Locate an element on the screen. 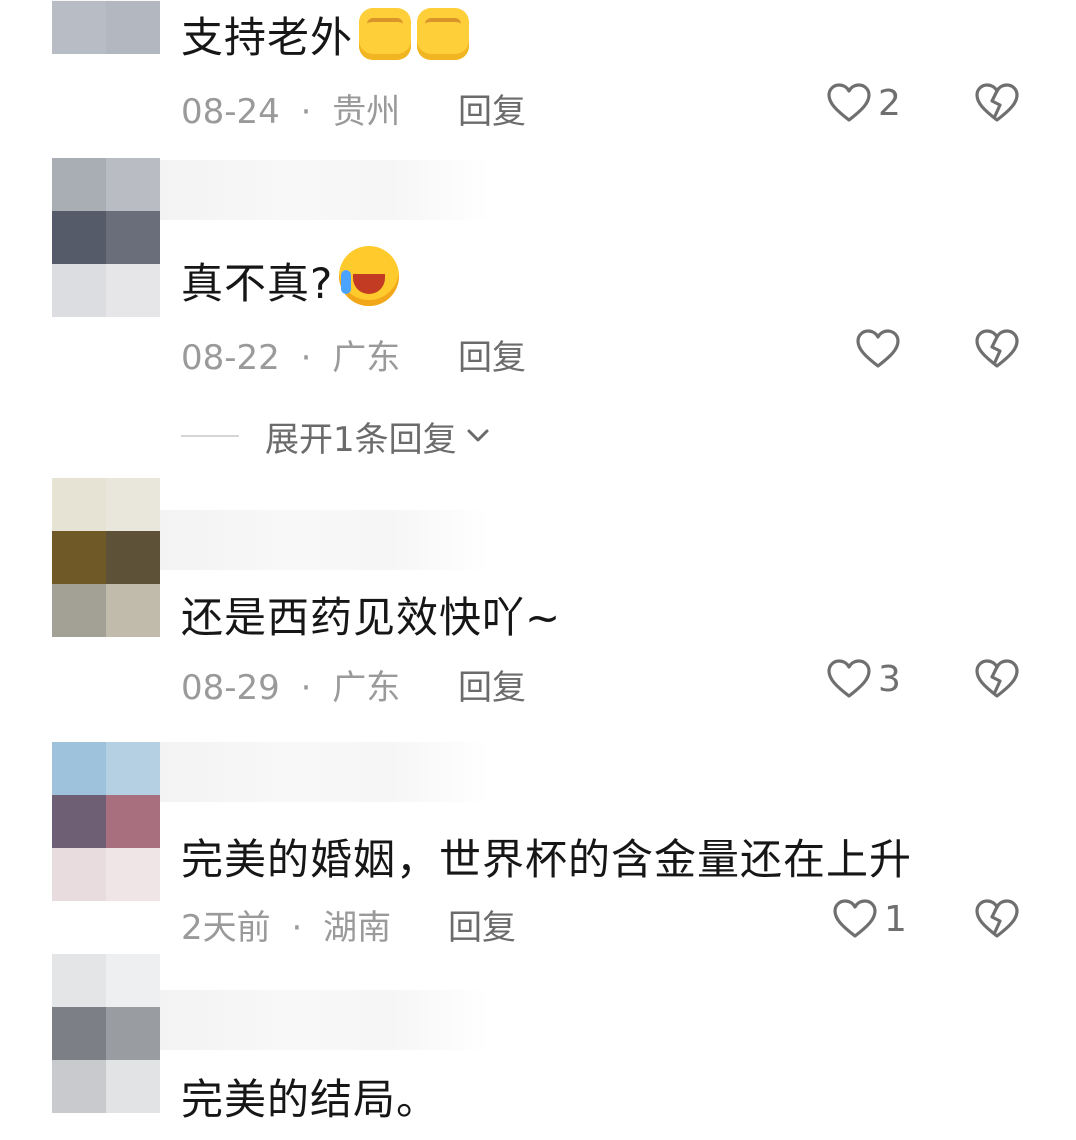  chevron-down-icon is located at coordinates (478, 435).